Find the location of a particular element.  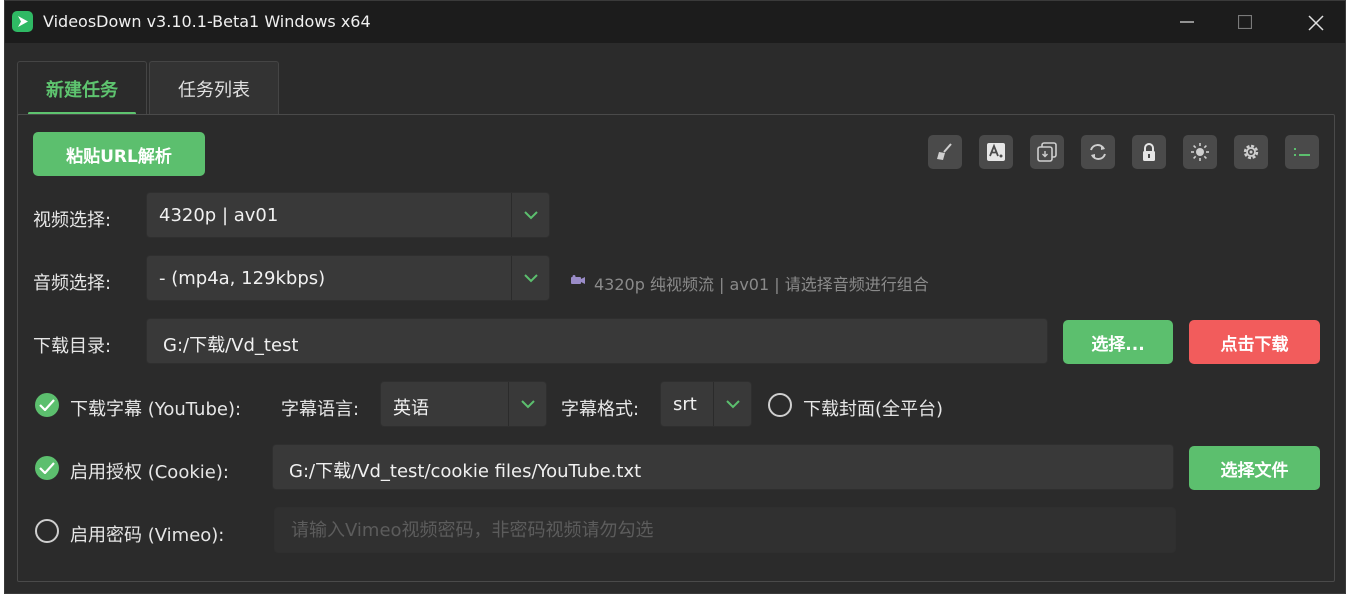

video-camera-icon is located at coordinates (578, 279).